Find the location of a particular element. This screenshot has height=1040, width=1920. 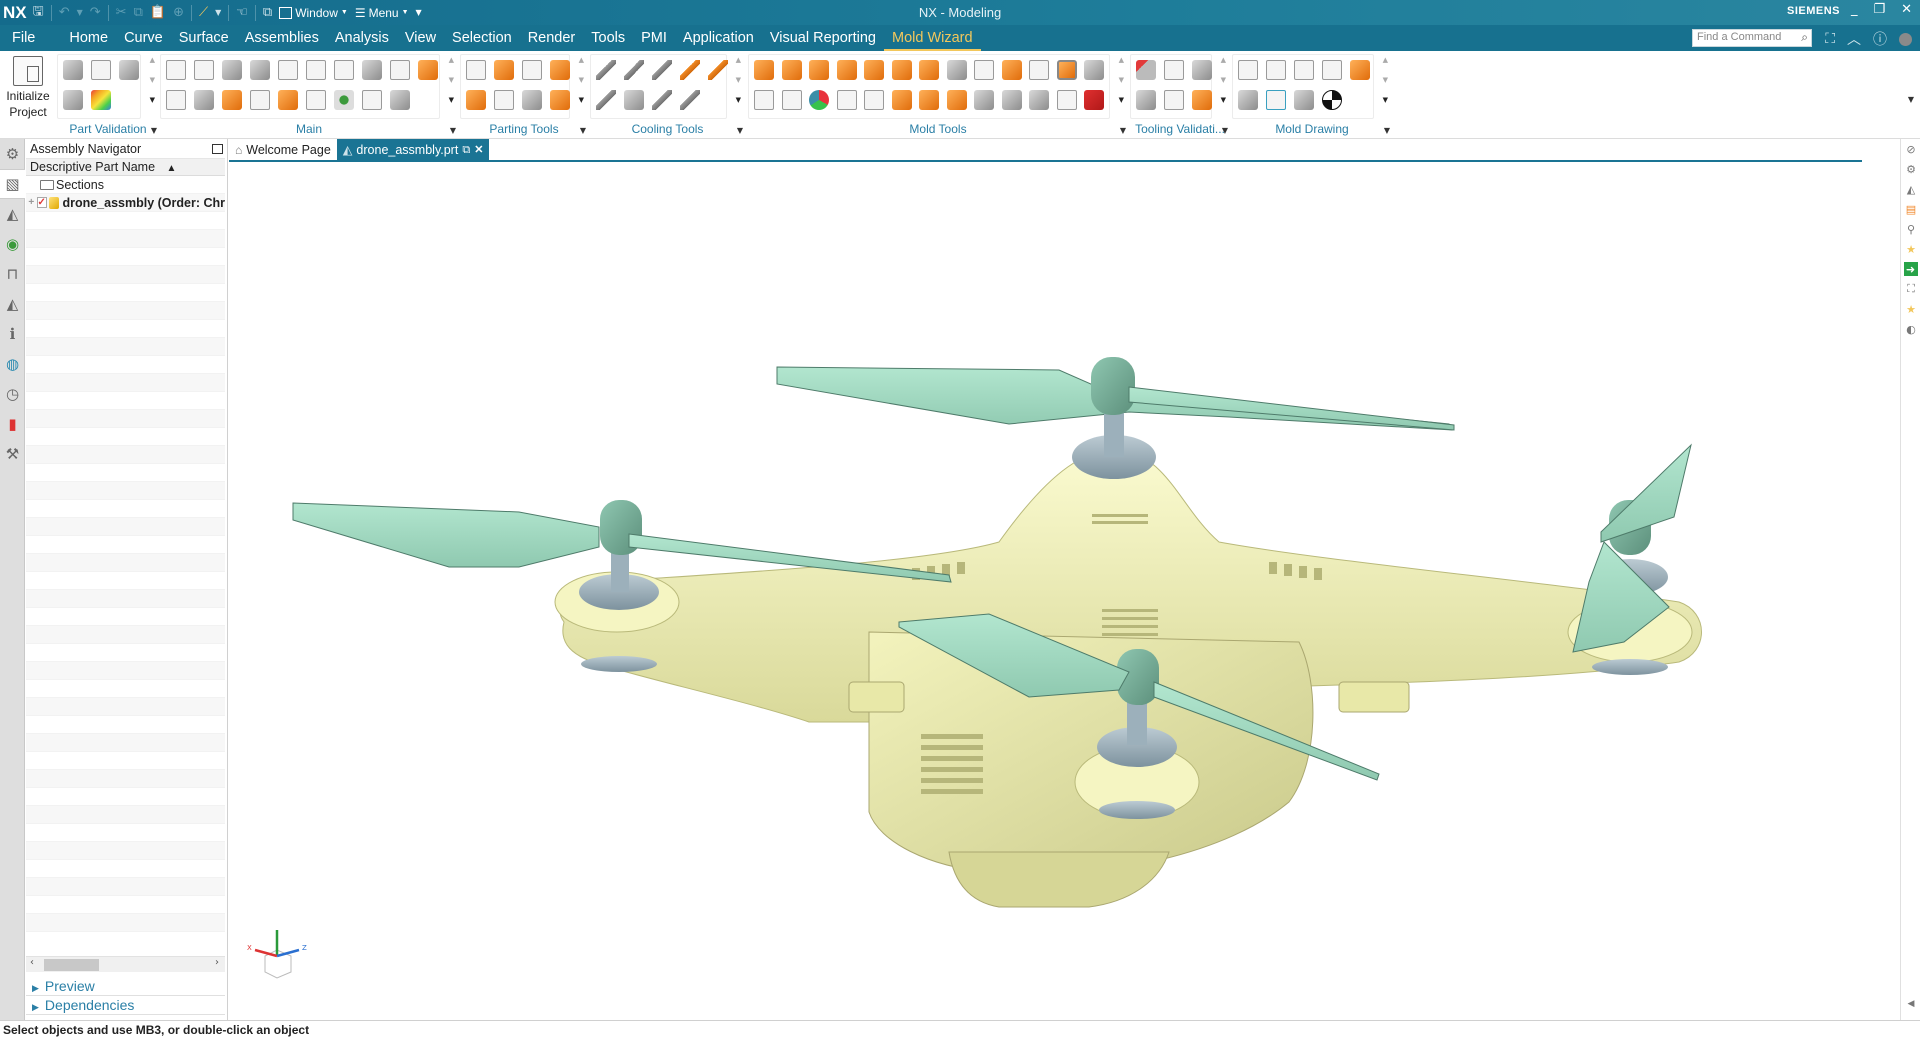

standard-part-icon is located at coordinates (344, 70).